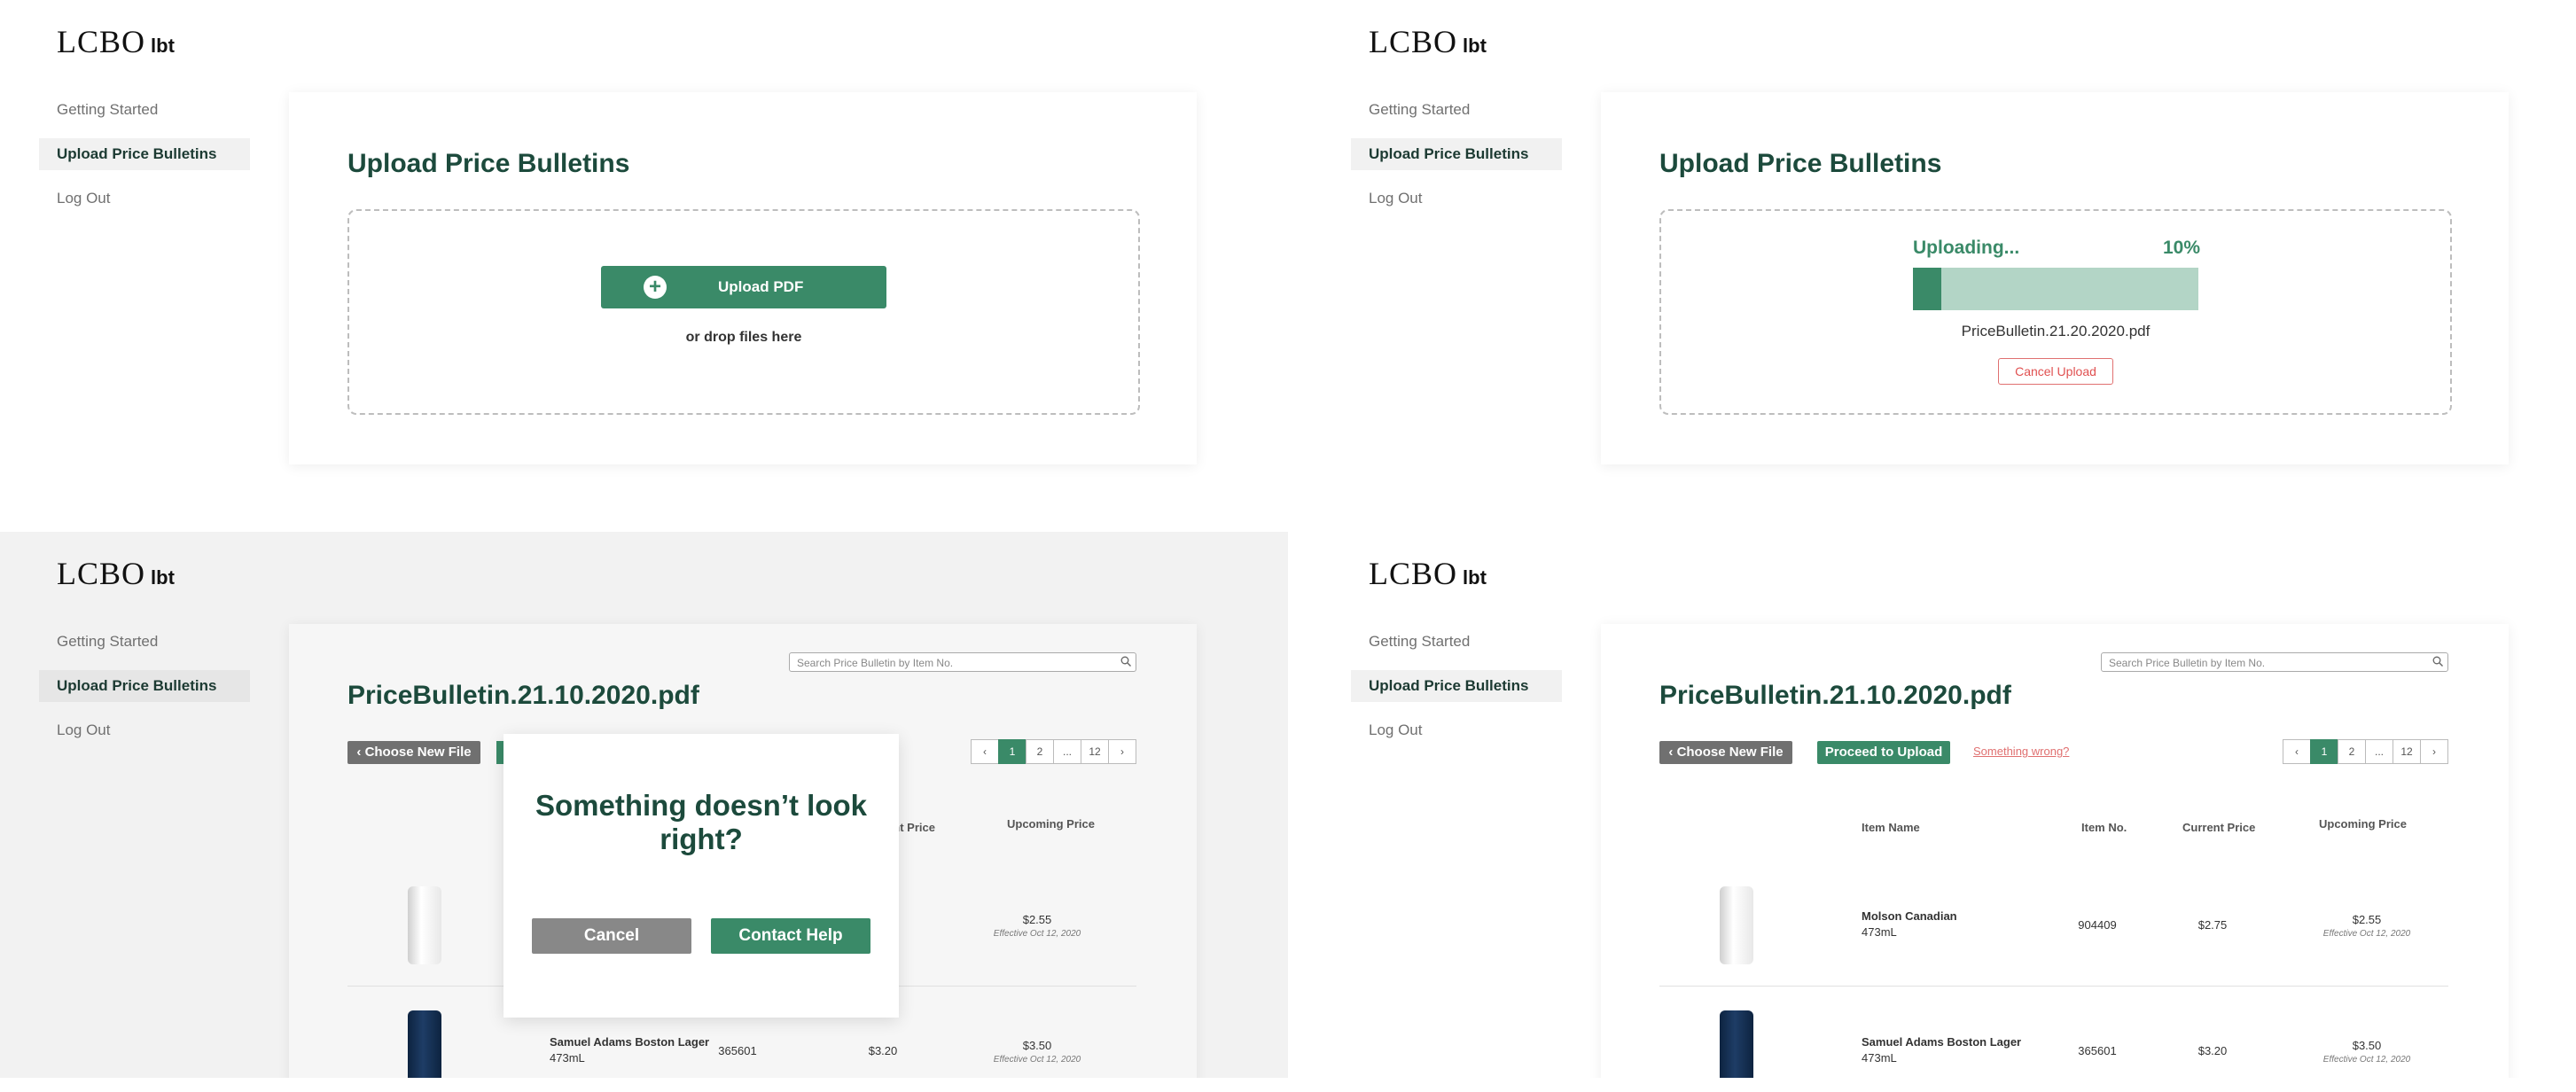 The width and height of the screenshot is (2576, 1092). Describe the element at coordinates (743, 312) in the screenshot. I see `drop-zone: + Upload PDF or drop files here` at that location.